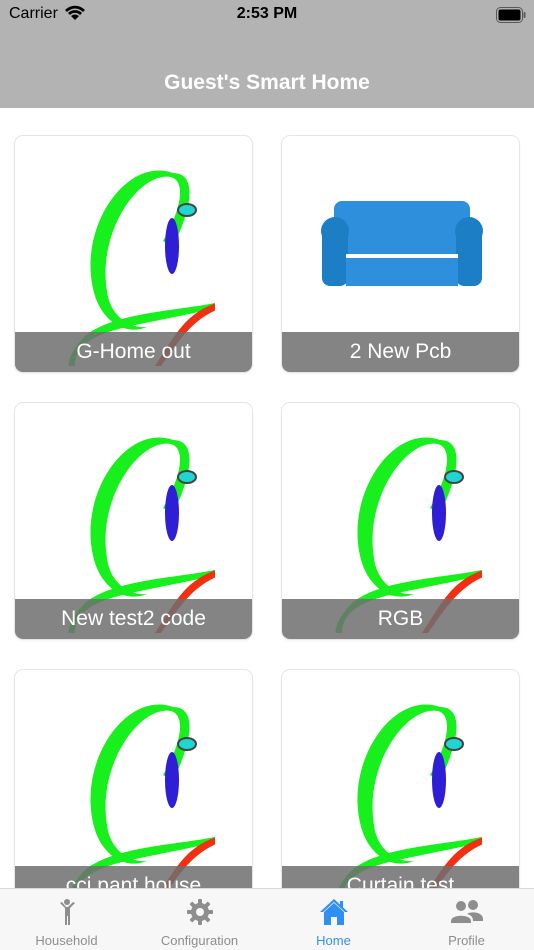  I want to click on device-card: G-Home out, so click(133, 254).